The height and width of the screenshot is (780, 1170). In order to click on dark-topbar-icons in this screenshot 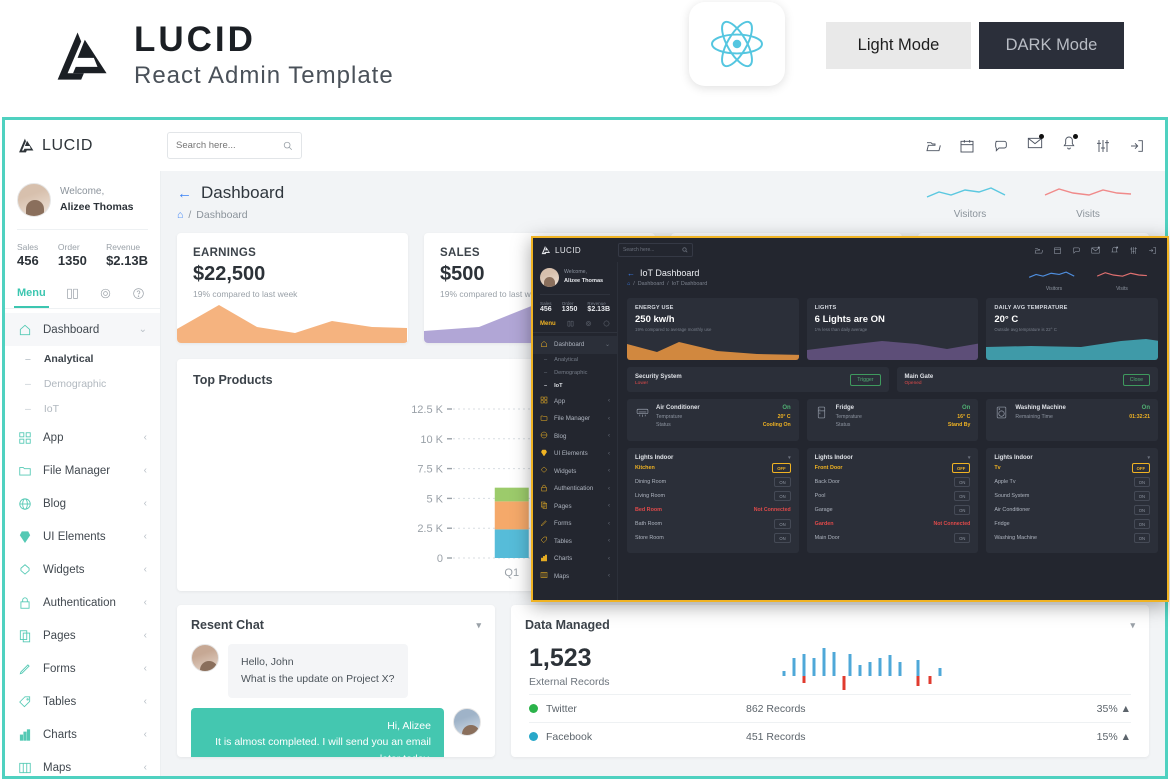, I will do `click(1100, 250)`.